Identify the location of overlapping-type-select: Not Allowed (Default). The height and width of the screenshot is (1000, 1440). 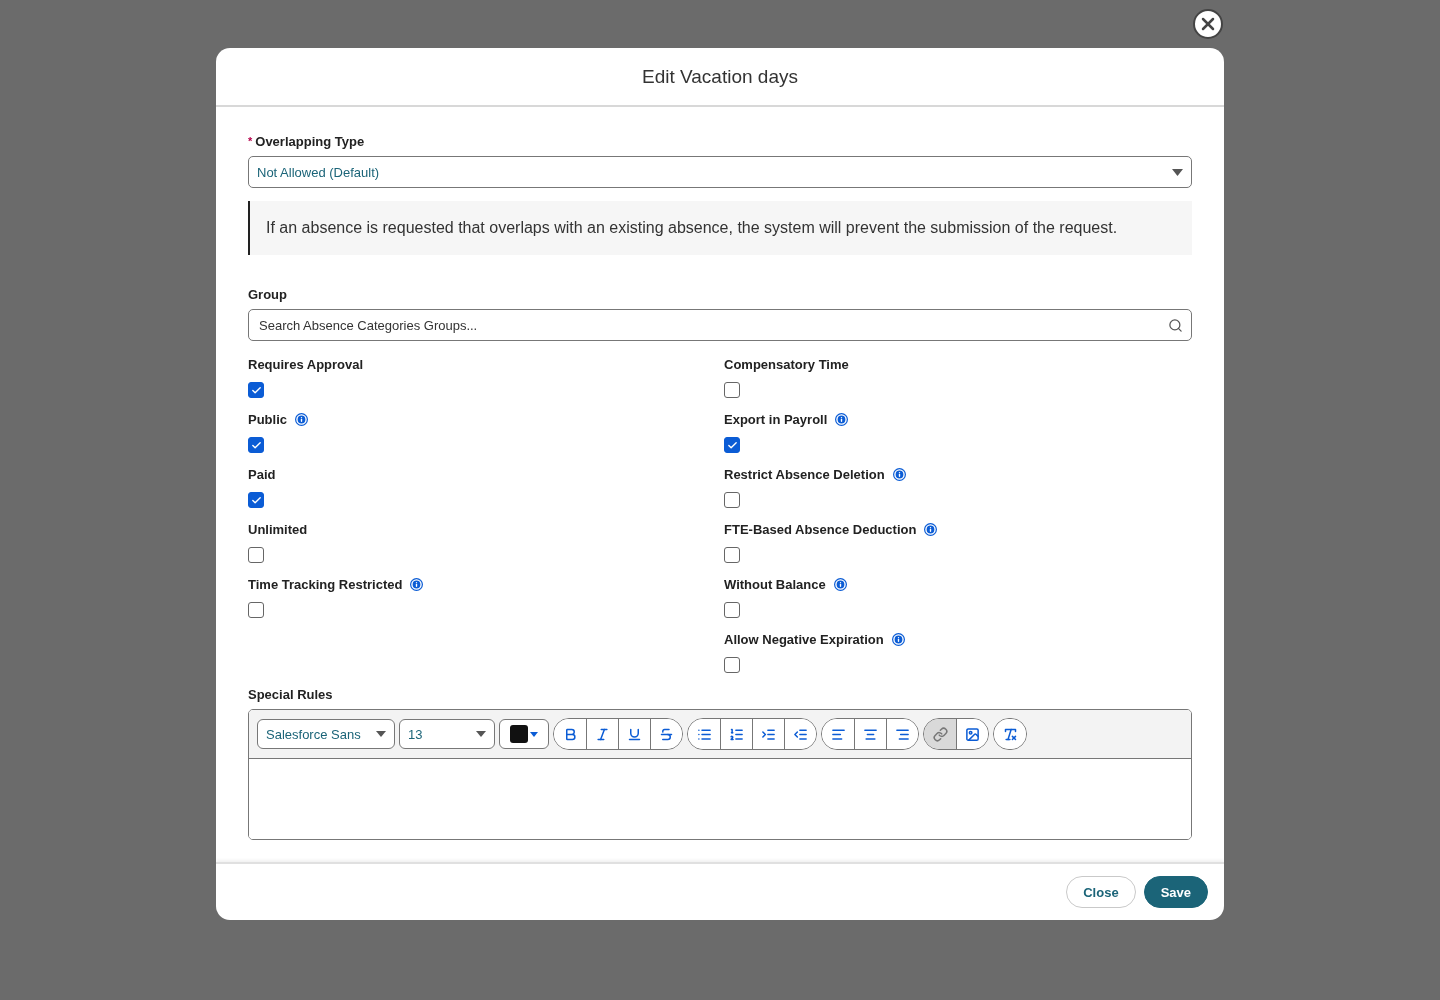
(720, 172).